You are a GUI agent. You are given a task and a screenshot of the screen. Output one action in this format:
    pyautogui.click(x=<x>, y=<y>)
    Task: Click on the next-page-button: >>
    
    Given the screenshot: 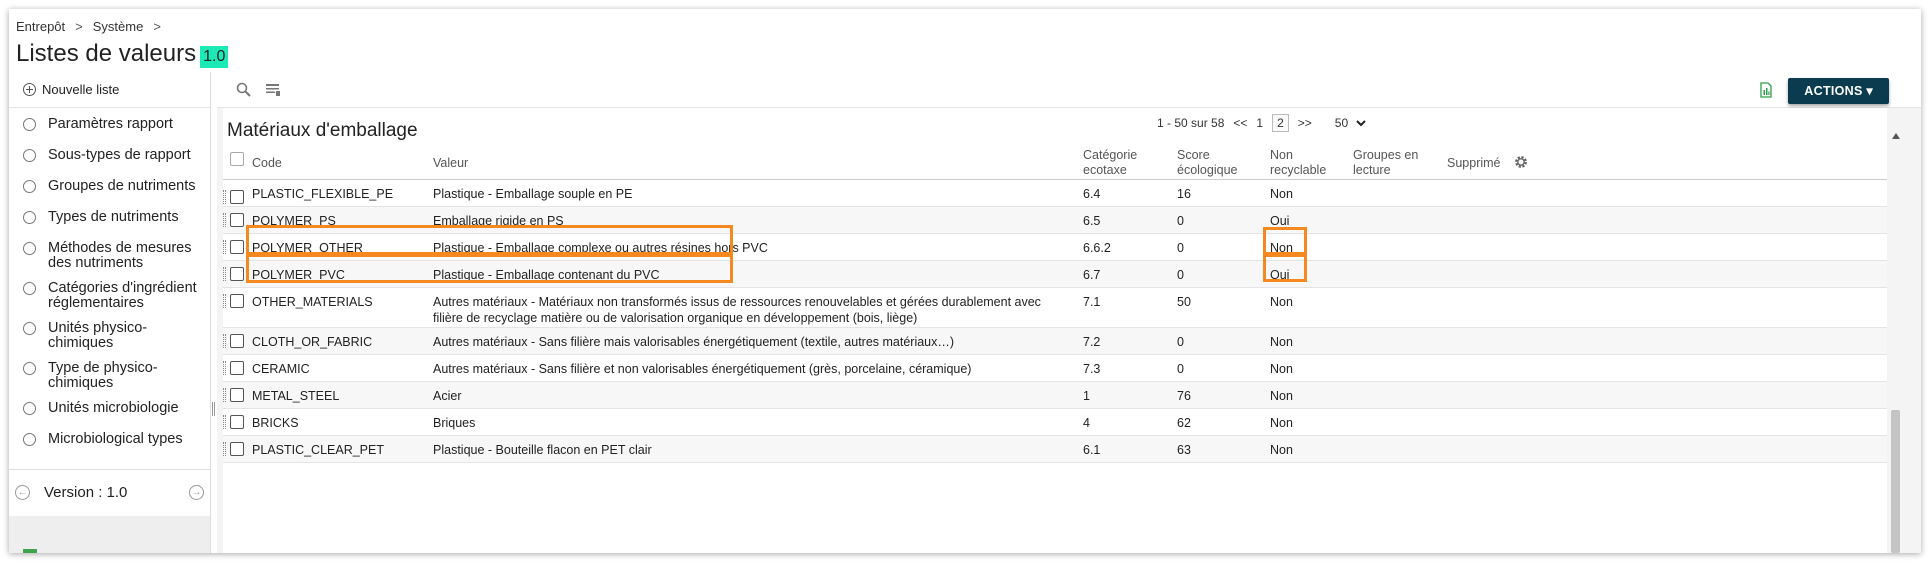 What is the action you would take?
    pyautogui.click(x=1305, y=123)
    